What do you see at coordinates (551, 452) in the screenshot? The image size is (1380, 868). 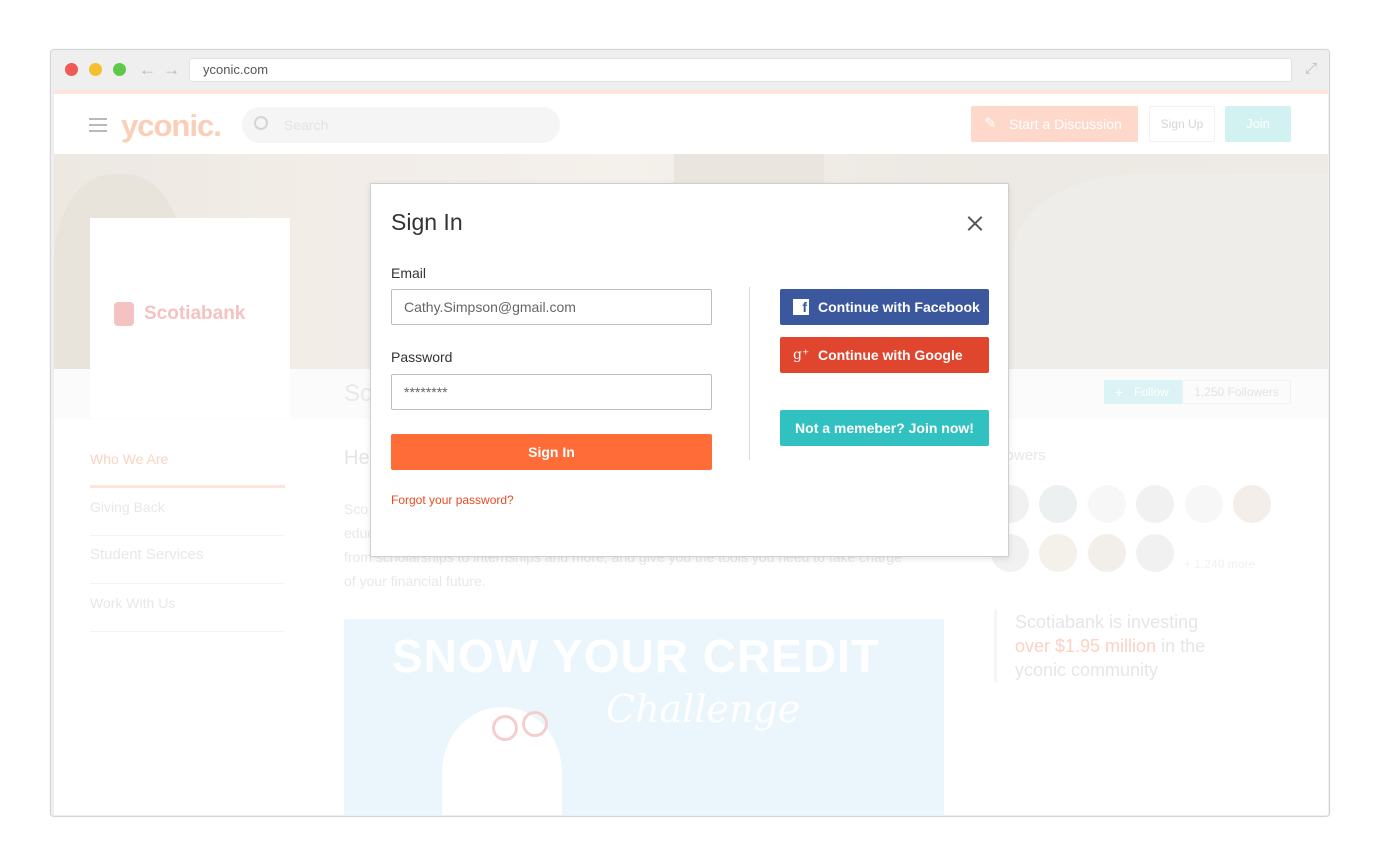 I see `signin-button: Sign In` at bounding box center [551, 452].